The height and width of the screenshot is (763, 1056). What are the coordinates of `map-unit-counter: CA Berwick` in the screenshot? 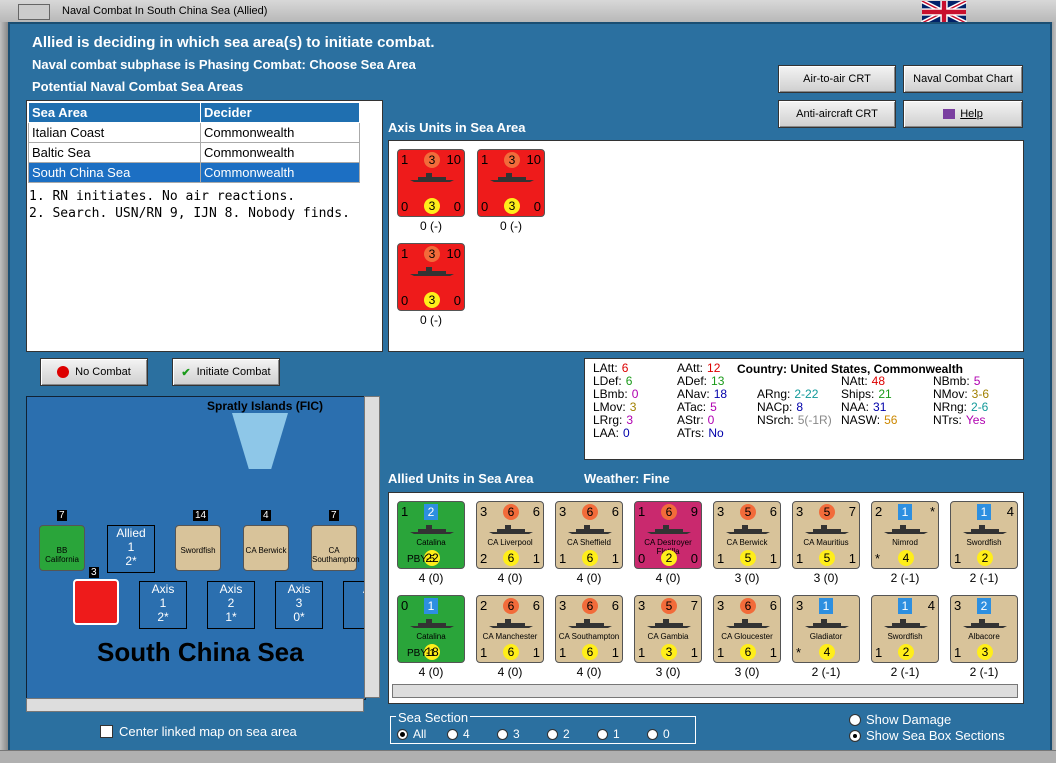 It's located at (266, 548).